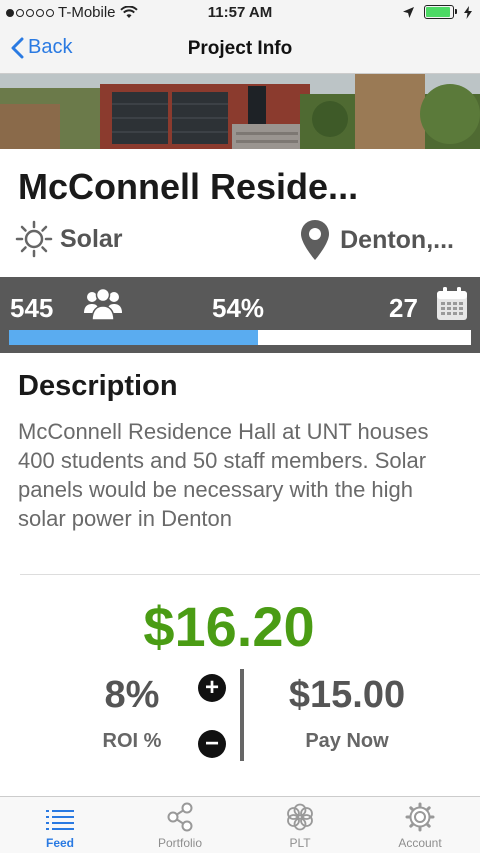 The image size is (480, 853). What do you see at coordinates (91, 238) in the screenshot?
I see `project-type-label: Solar` at bounding box center [91, 238].